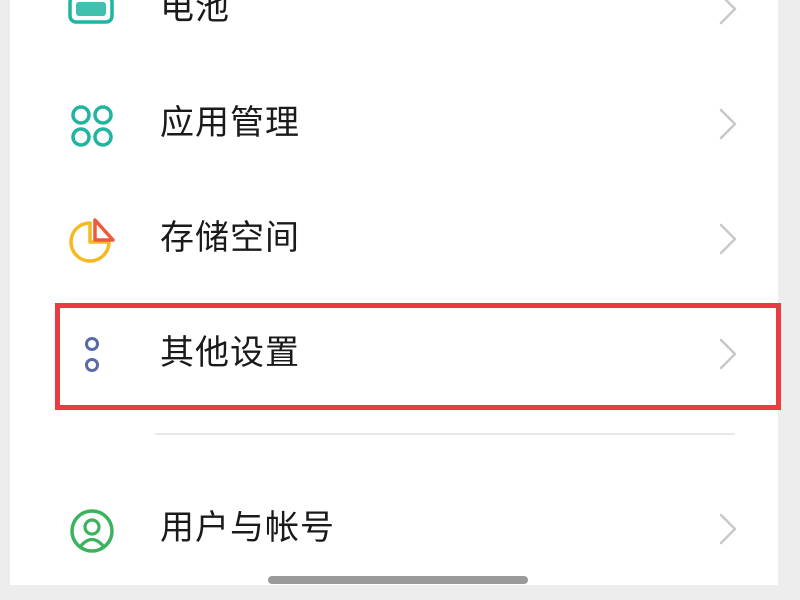  What do you see at coordinates (400, 29) in the screenshot?
I see `settings-item-battery: 电池` at bounding box center [400, 29].